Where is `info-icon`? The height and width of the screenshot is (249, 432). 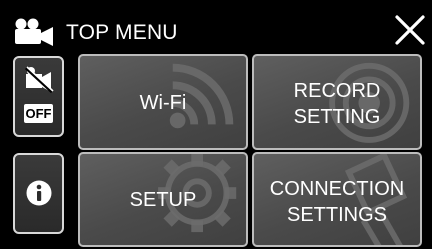 info-icon is located at coordinates (39, 193).